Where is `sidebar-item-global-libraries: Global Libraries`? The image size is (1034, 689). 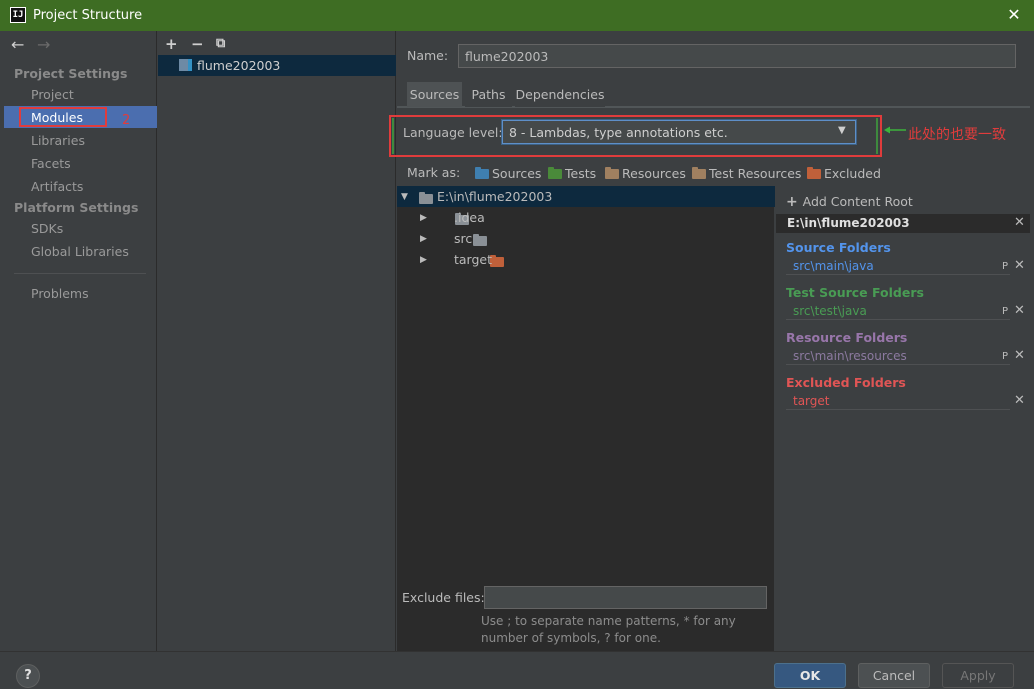
sidebar-item-global-libraries: Global Libraries is located at coordinates (80, 251).